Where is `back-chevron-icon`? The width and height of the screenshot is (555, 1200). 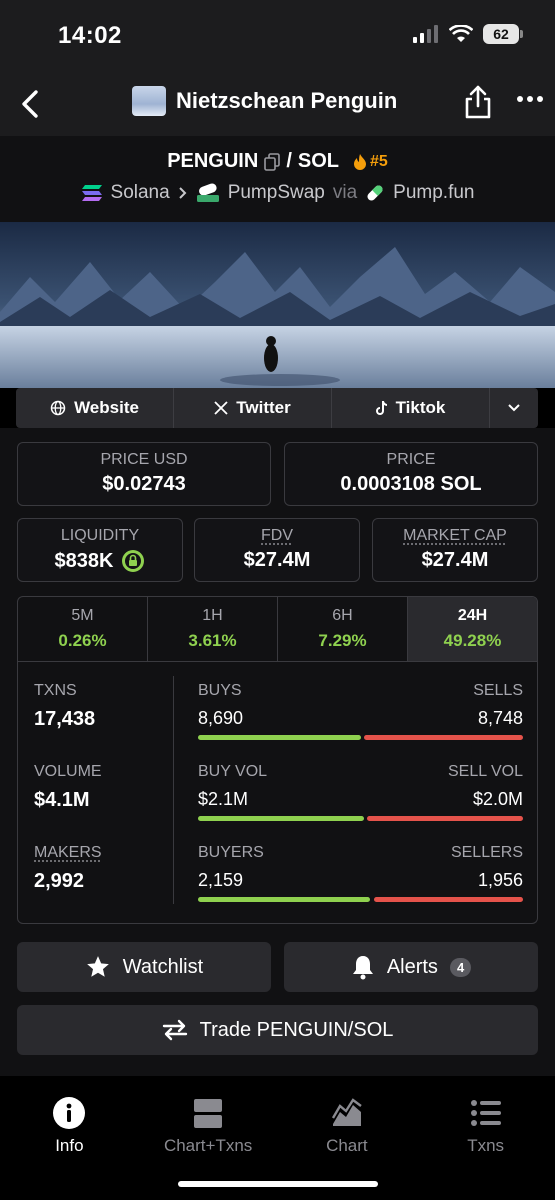 back-chevron-icon is located at coordinates (31, 104).